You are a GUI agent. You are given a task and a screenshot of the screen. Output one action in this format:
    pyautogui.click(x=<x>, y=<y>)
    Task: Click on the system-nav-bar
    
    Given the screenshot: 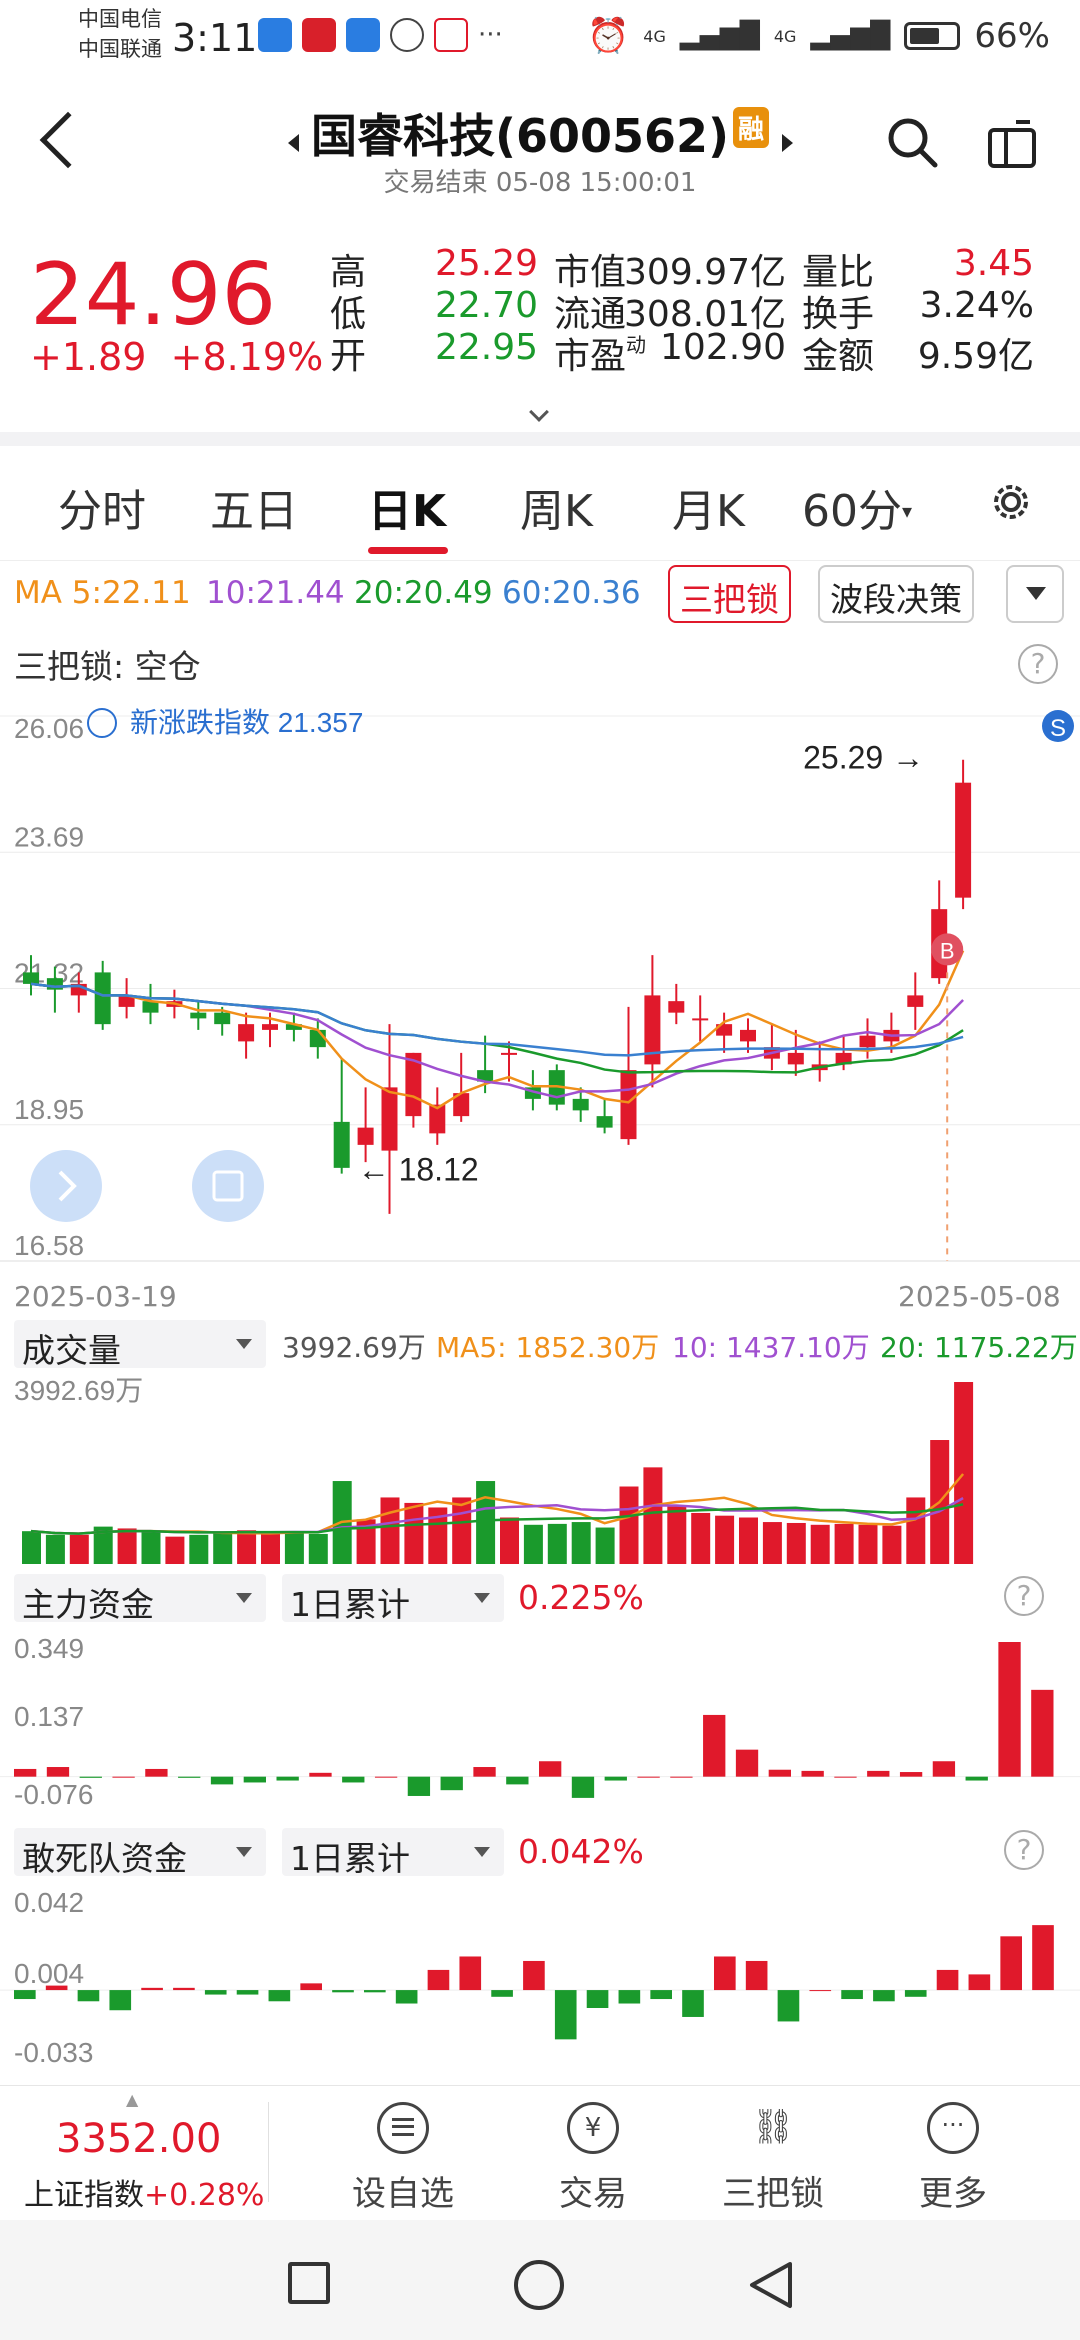 What is the action you would take?
    pyautogui.click(x=540, y=2280)
    